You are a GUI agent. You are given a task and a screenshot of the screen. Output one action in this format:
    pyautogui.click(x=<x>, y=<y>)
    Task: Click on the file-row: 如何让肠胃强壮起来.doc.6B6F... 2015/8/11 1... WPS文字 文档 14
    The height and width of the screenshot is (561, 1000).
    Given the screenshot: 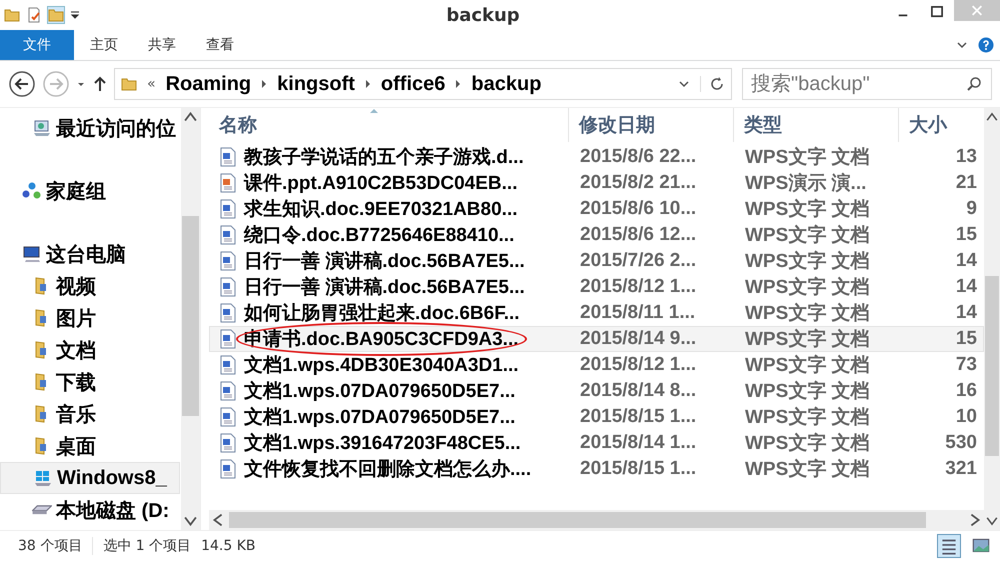 What is the action you would take?
    pyautogui.click(x=596, y=313)
    